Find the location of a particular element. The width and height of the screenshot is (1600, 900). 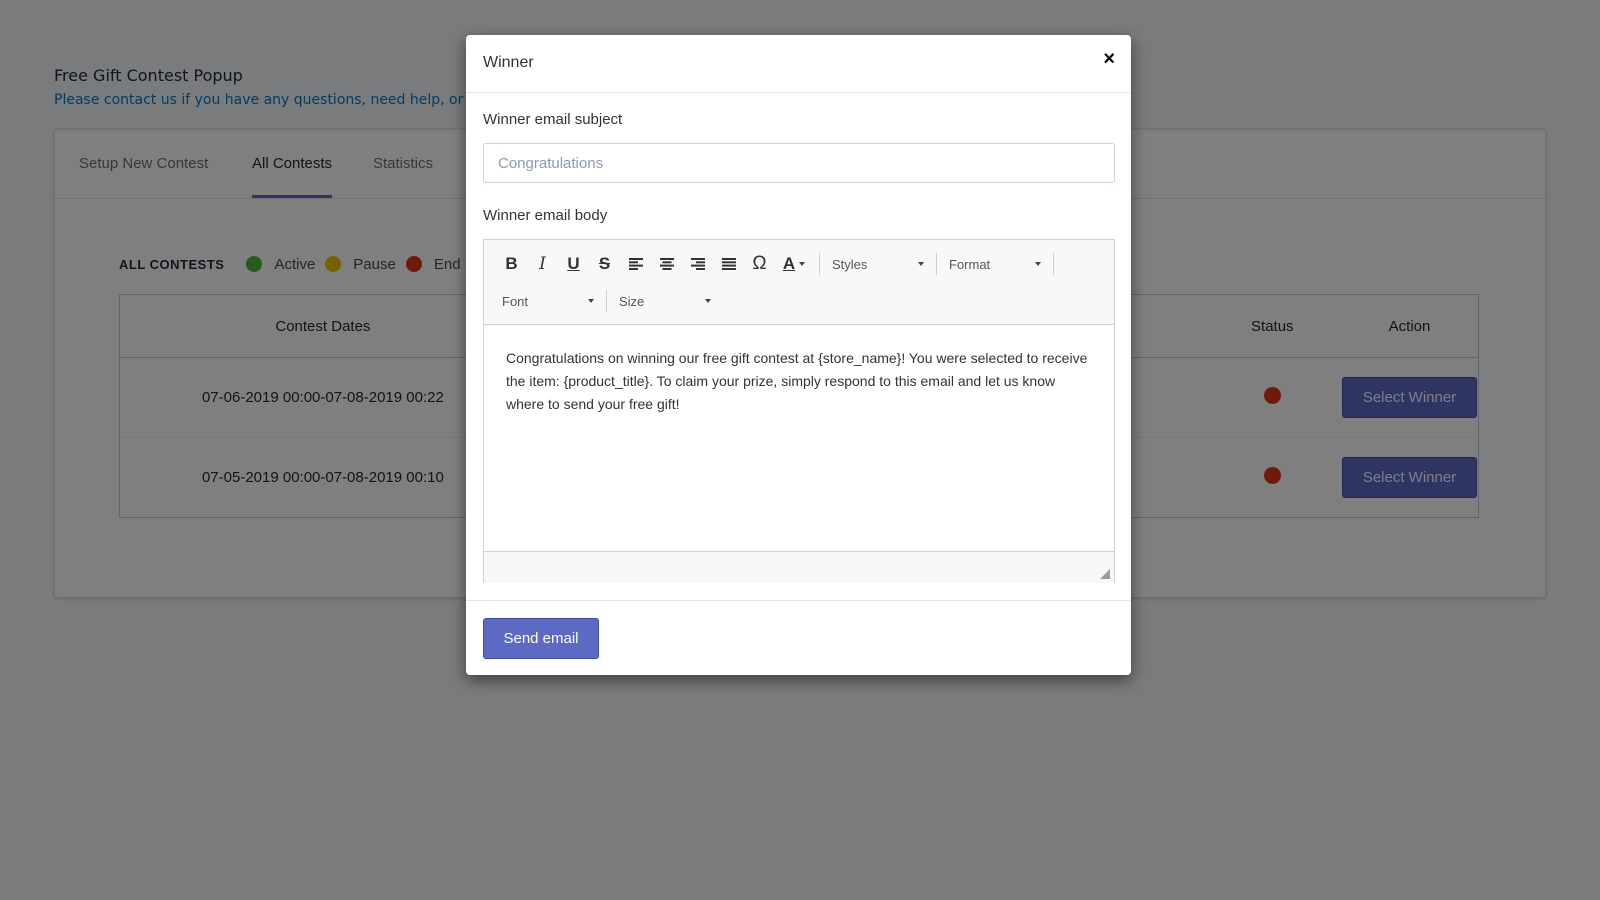

font-label: Font is located at coordinates (515, 301).